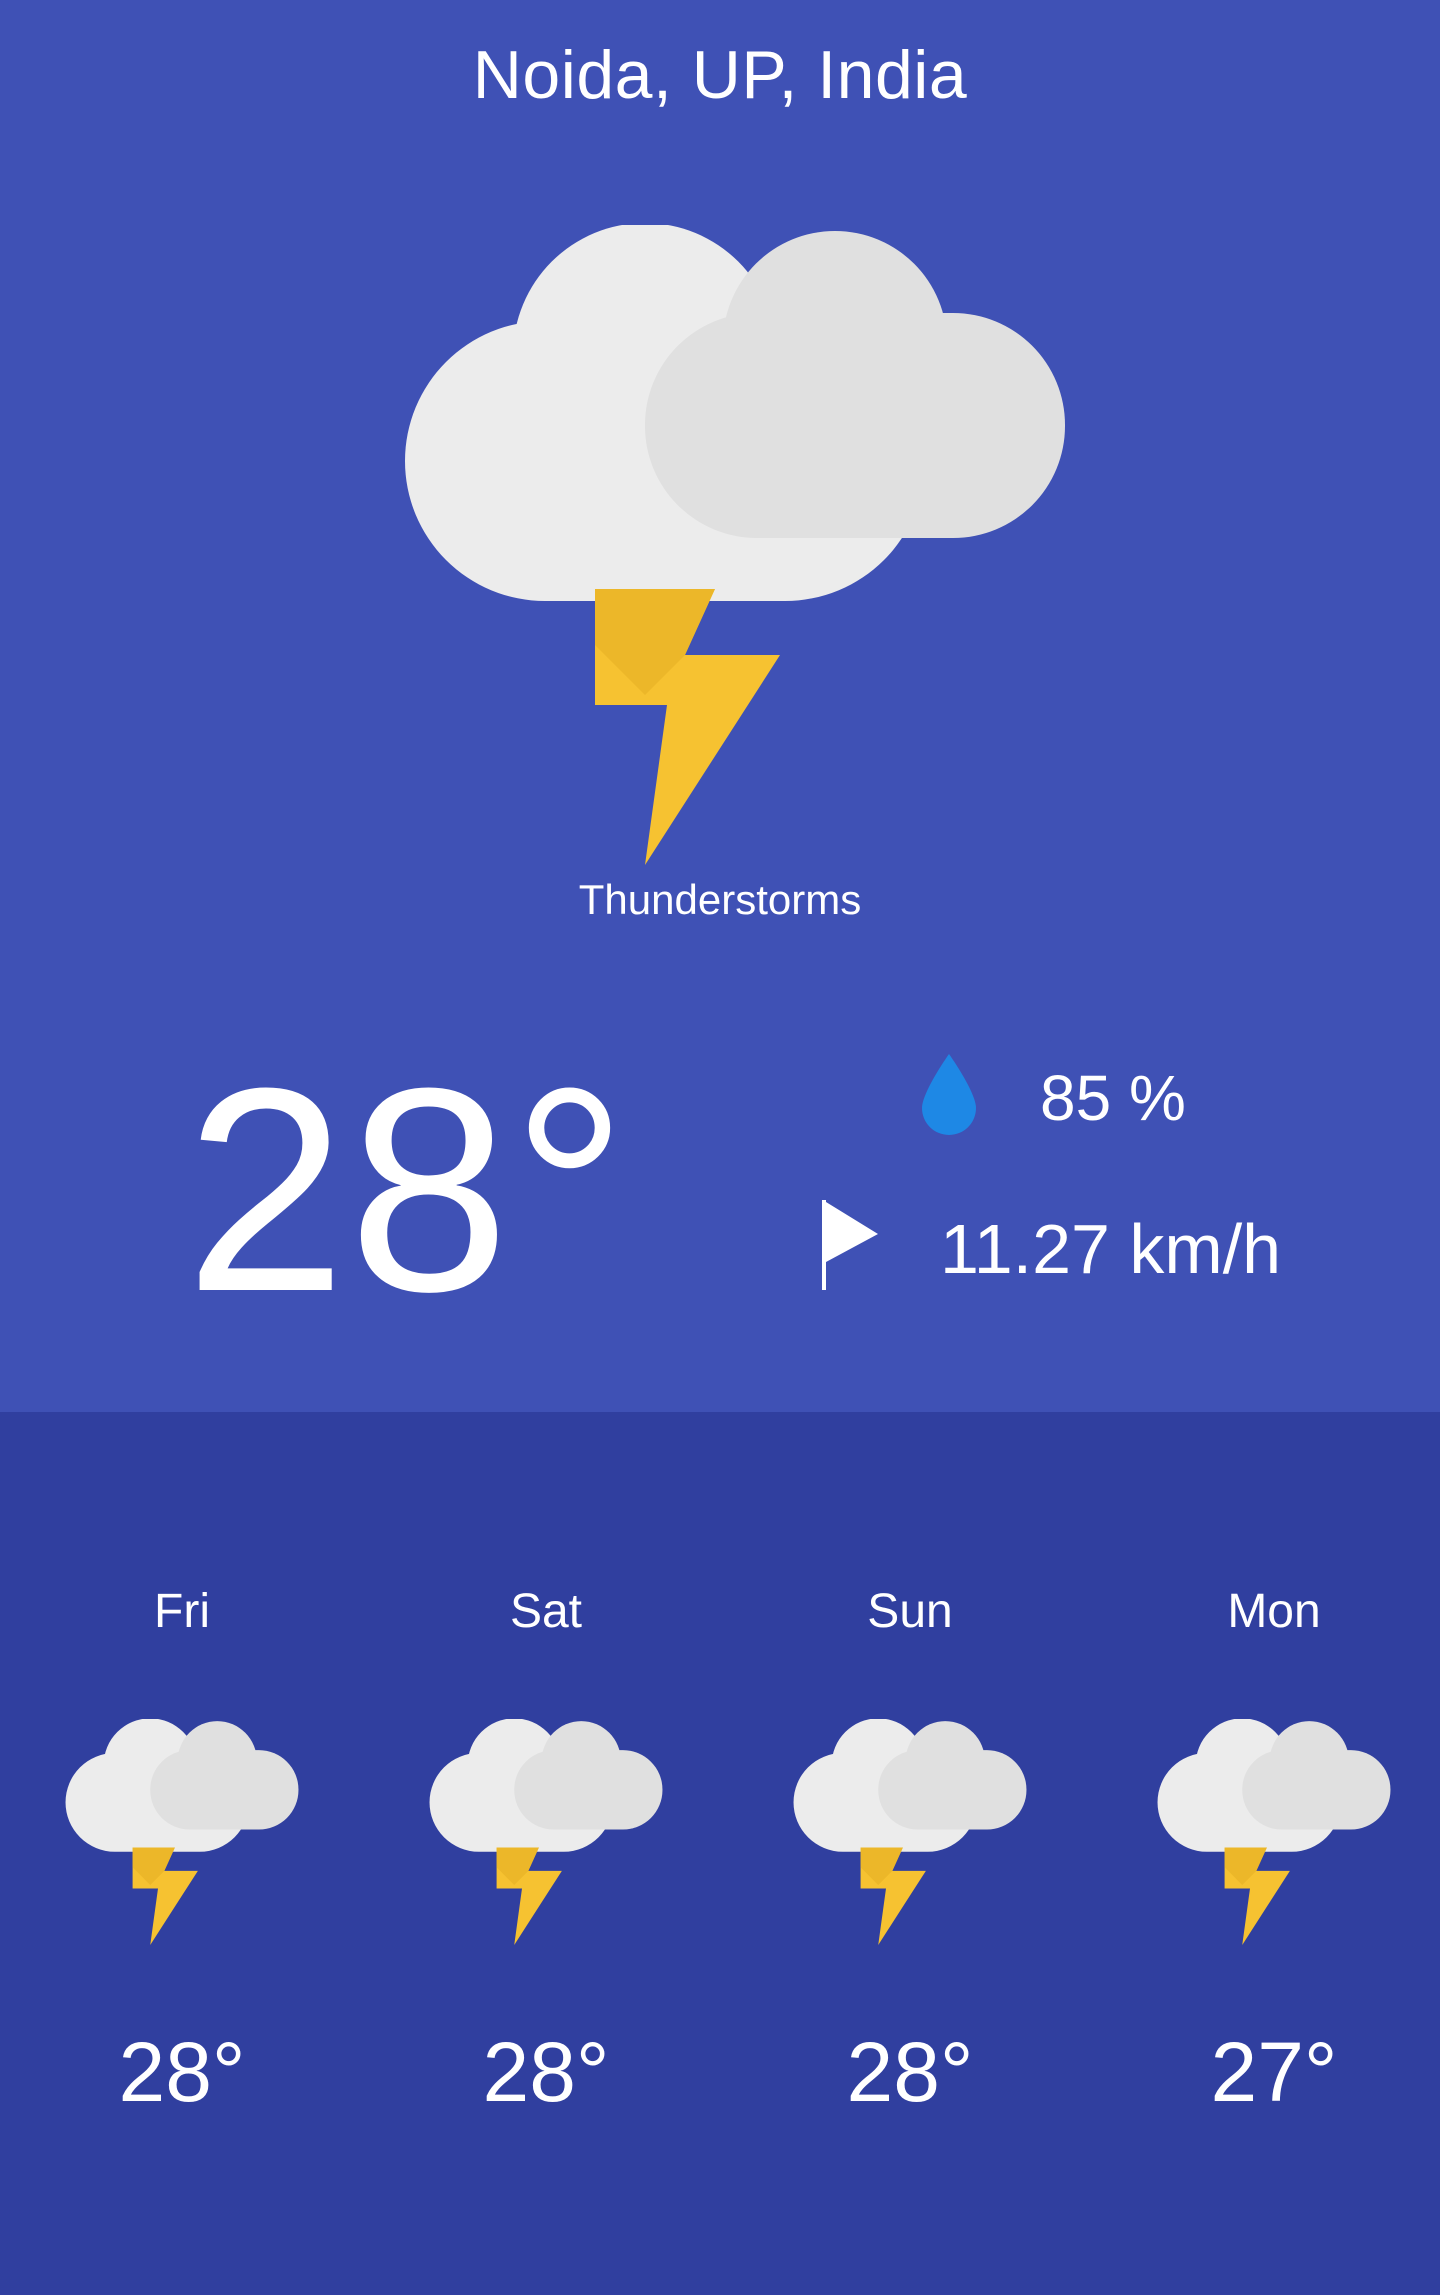  What do you see at coordinates (850, 1245) in the screenshot?
I see `flag-icon` at bounding box center [850, 1245].